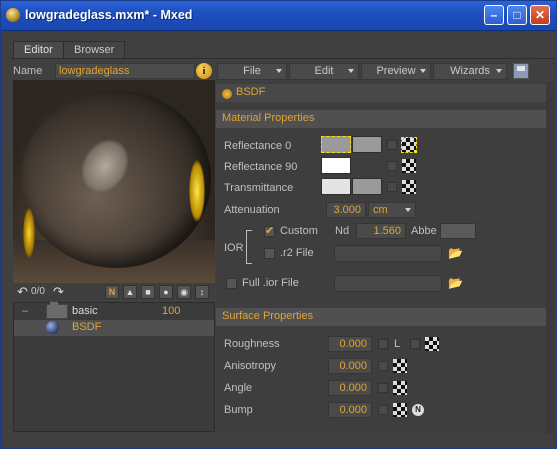 This screenshot has width=557, height=449. Describe the element at coordinates (388, 253) in the screenshot. I see `r2-file-path` at that location.